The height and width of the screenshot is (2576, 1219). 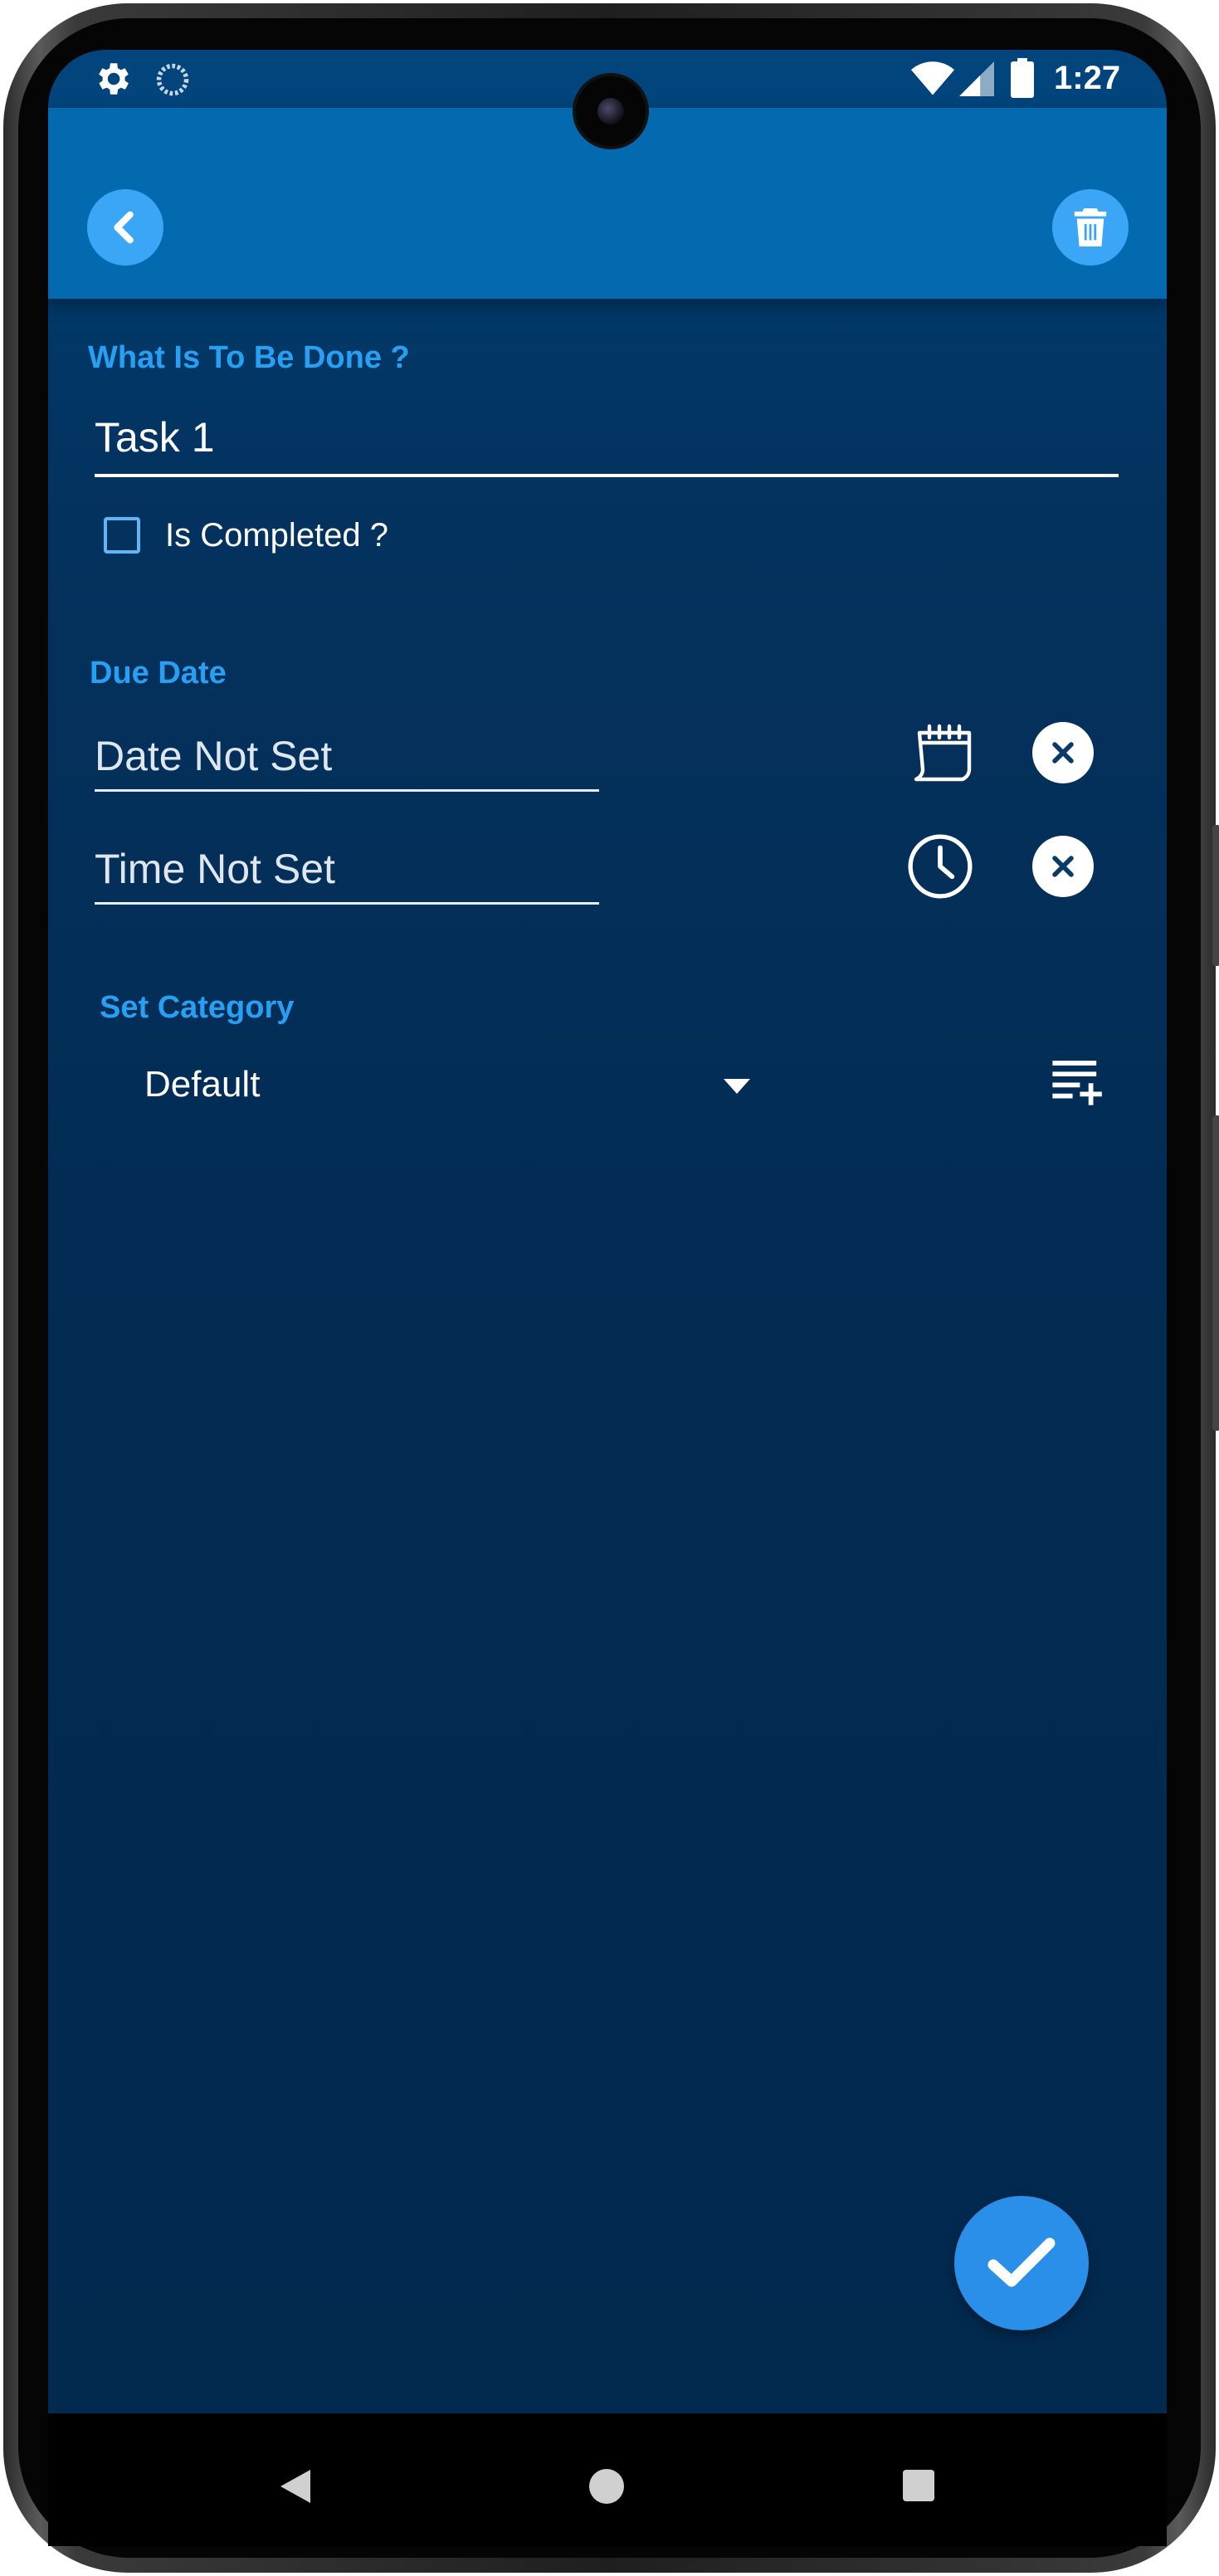 What do you see at coordinates (214, 756) in the screenshot?
I see `date-field: Date Not Set` at bounding box center [214, 756].